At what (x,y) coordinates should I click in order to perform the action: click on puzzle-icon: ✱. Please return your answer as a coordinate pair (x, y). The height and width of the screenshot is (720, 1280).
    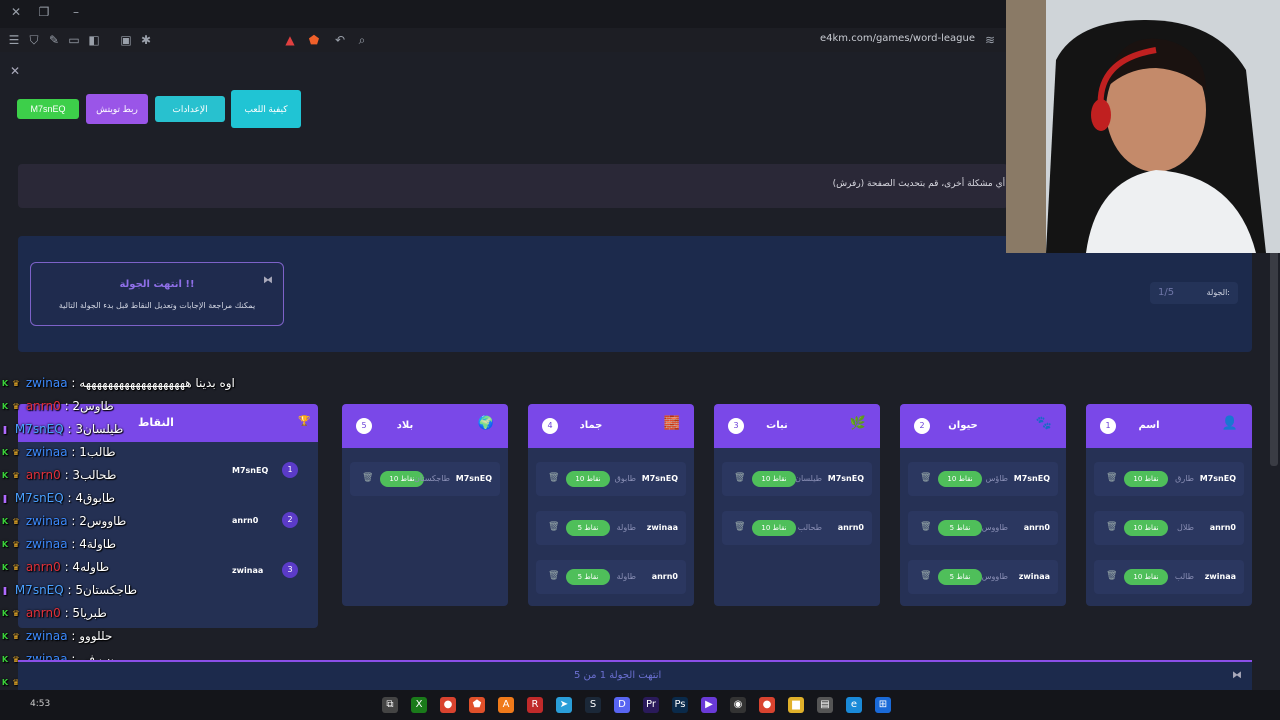
    Looking at the image, I should click on (146, 40).